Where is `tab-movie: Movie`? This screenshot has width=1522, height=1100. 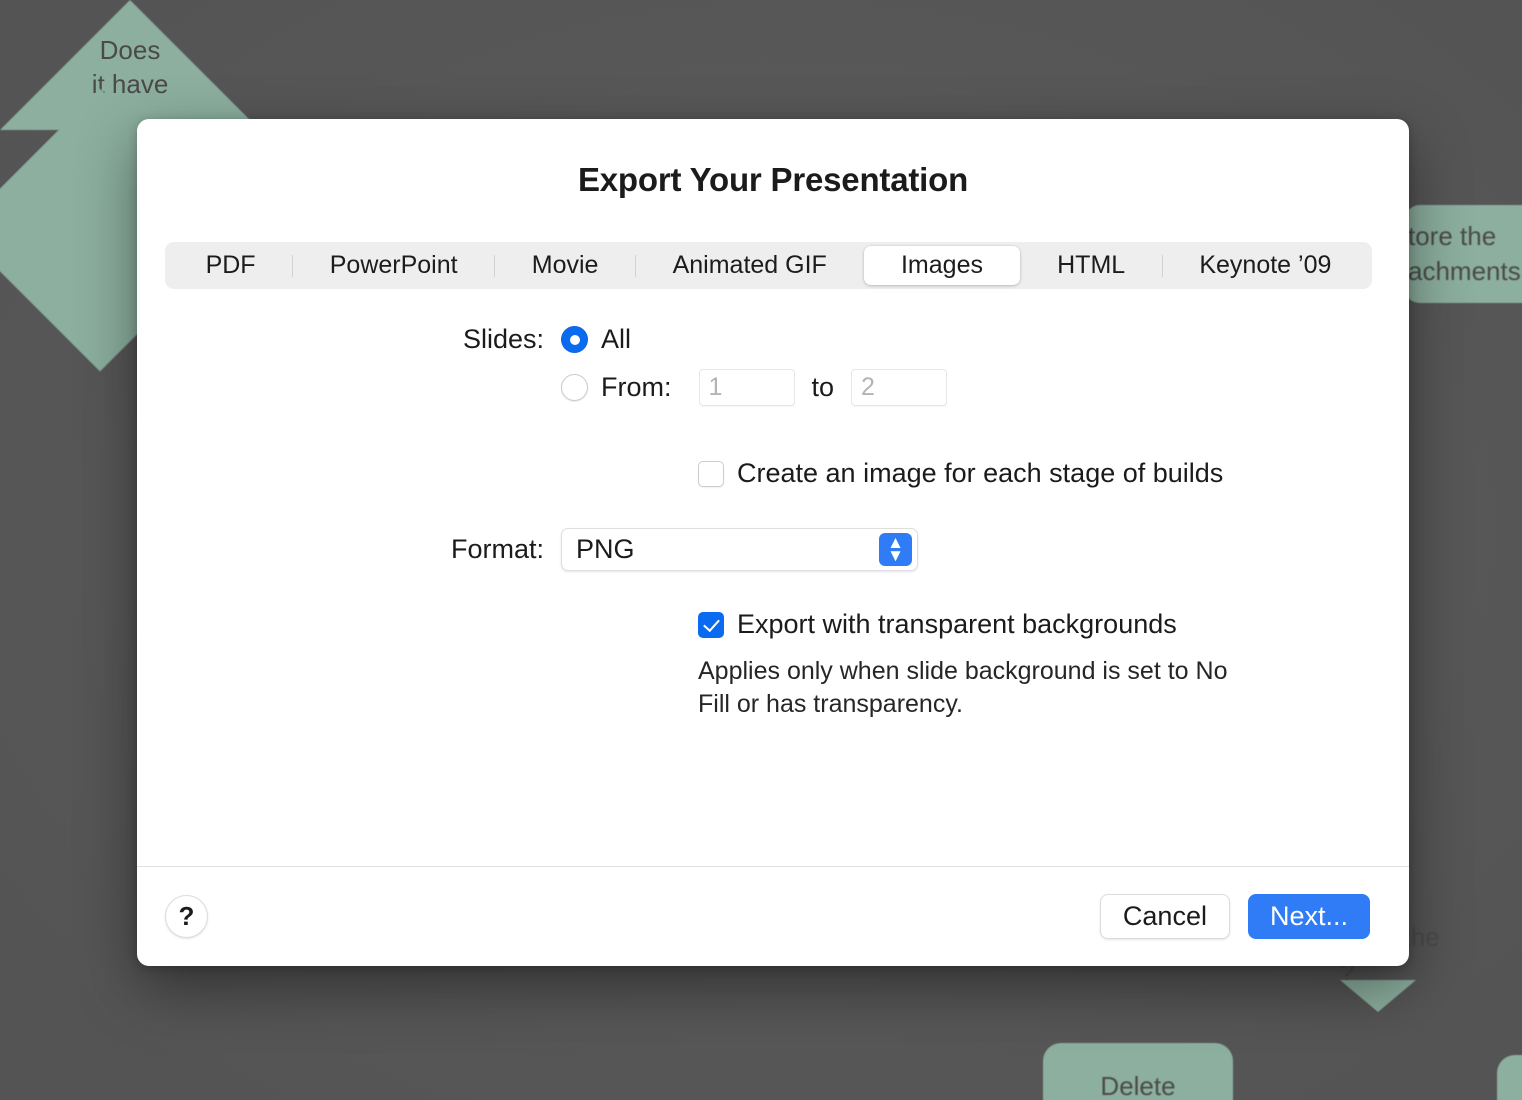 tab-movie: Movie is located at coordinates (565, 265).